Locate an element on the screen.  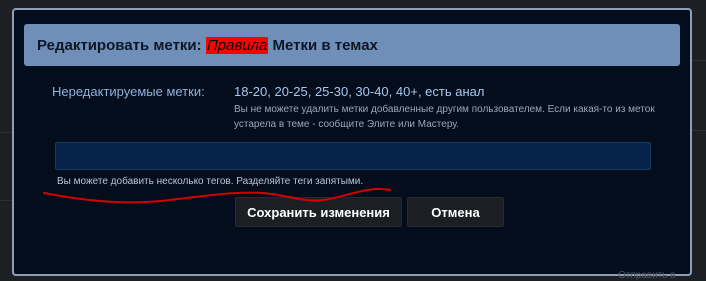
dialog-title: Редактировать метки: is located at coordinates (119, 45).